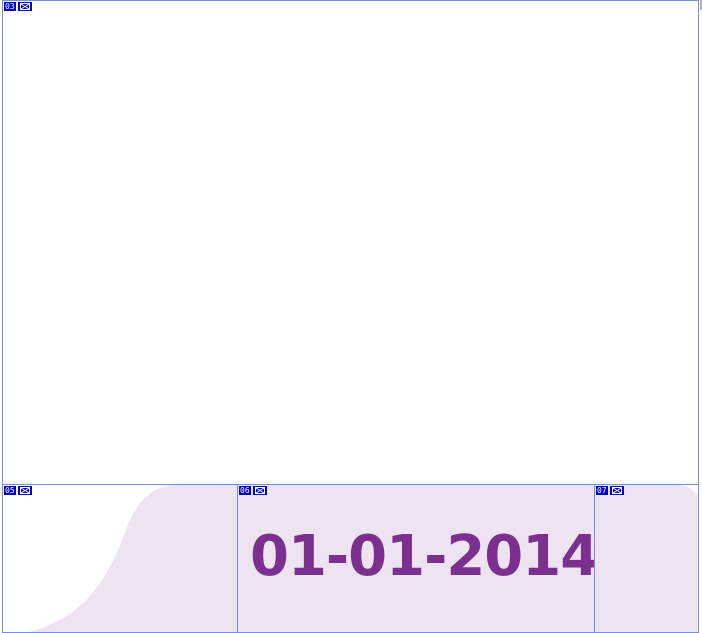 This screenshot has height=633, width=702. I want to click on image-slice-07: 07, so click(646, 558).